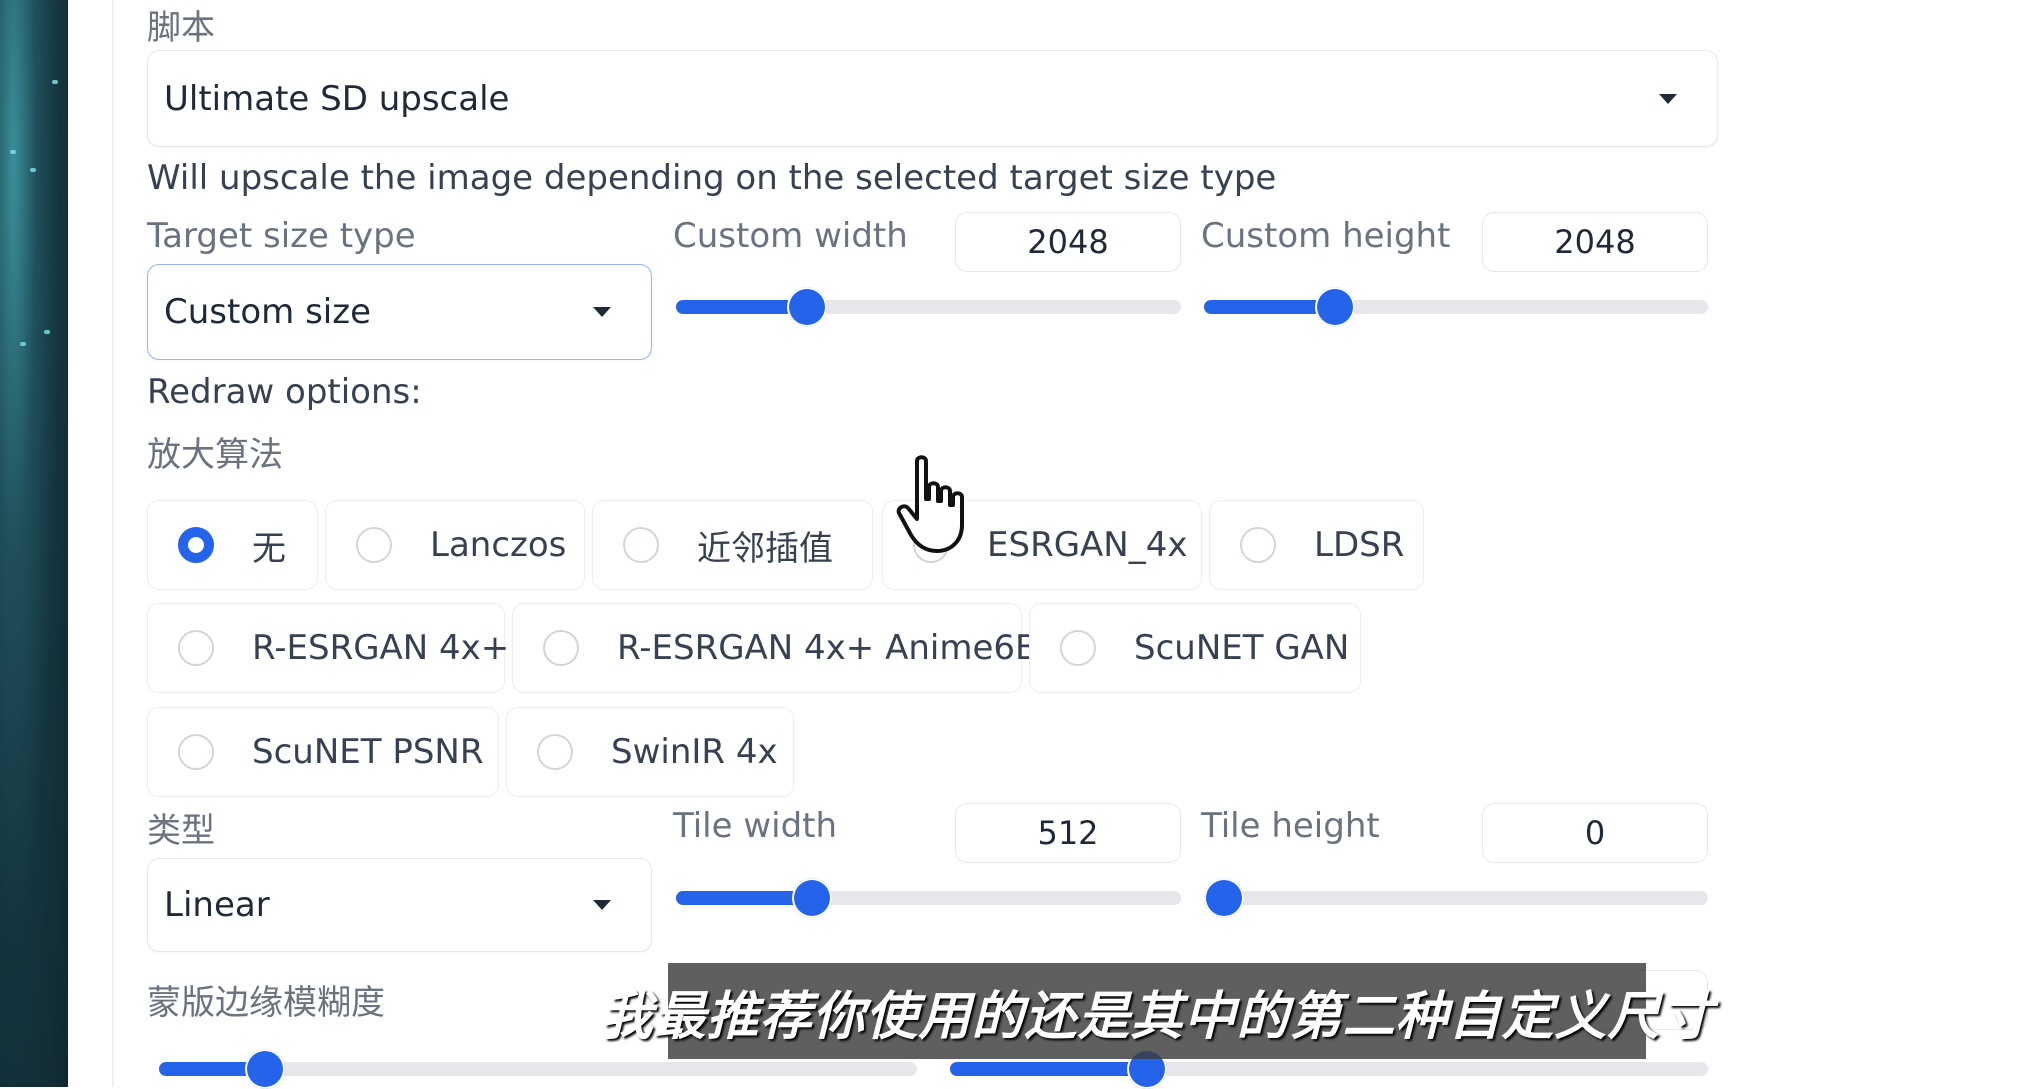 The image size is (2017, 1089). What do you see at coordinates (1456, 307) in the screenshot?
I see `custom-height-slider` at bounding box center [1456, 307].